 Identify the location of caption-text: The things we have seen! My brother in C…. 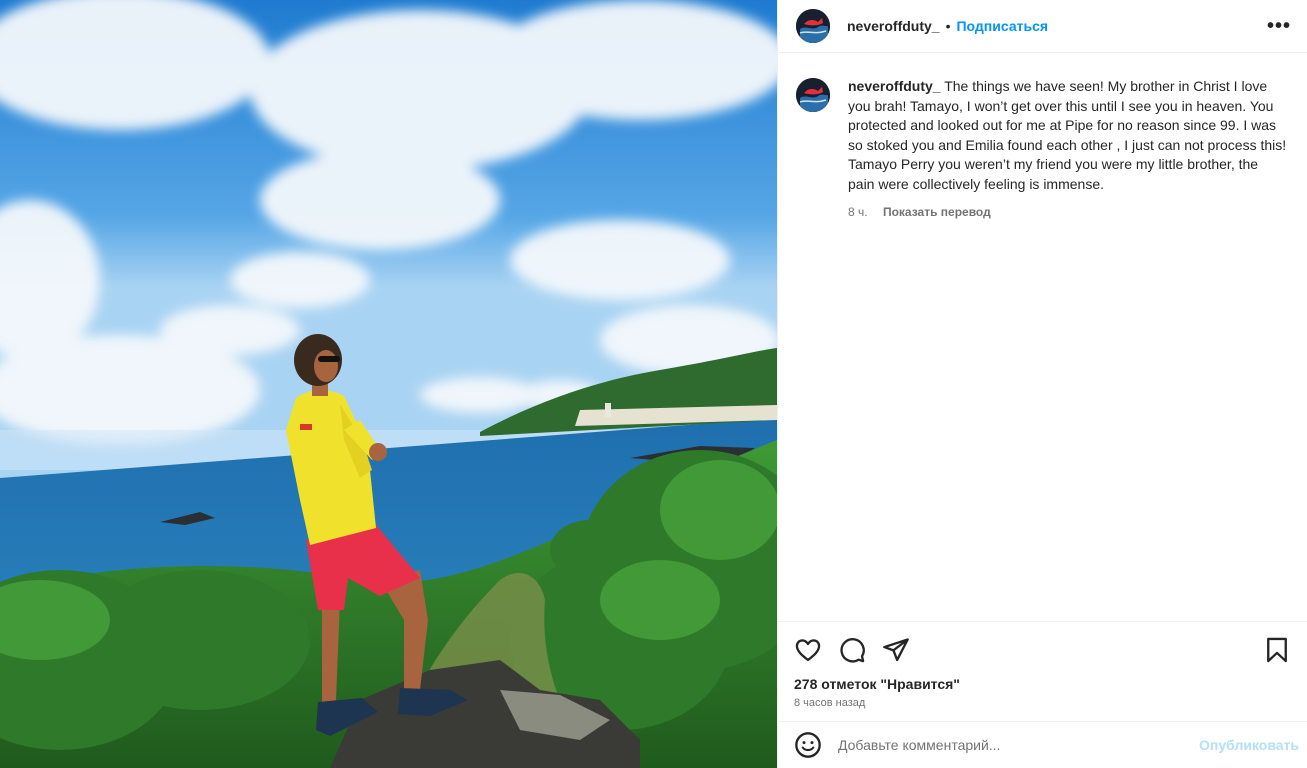
(1067, 135).